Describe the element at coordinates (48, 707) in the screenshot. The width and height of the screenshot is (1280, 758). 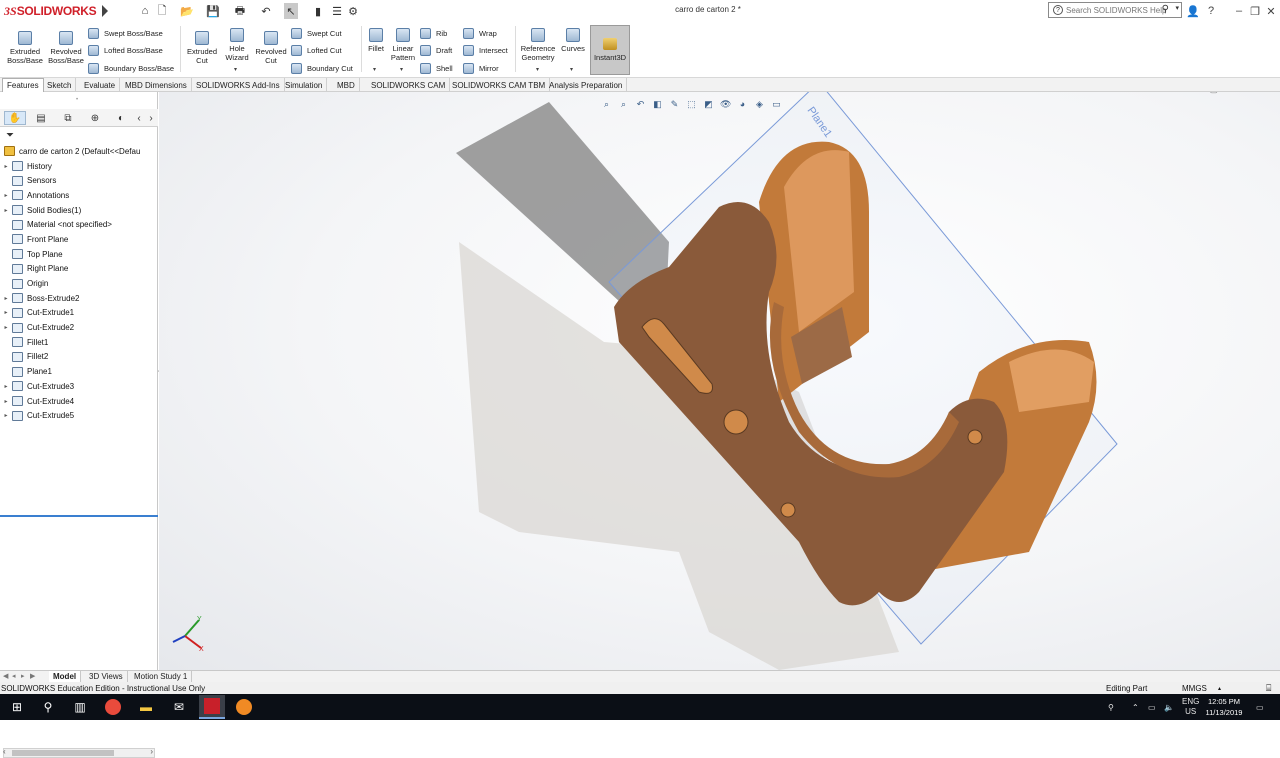
I see `taskbar-search-icon: ⚲` at that location.